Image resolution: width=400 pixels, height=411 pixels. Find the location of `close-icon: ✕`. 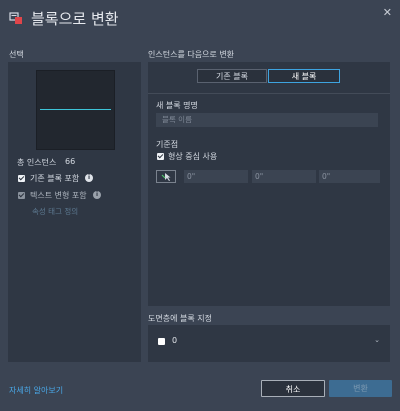

close-icon: ✕ is located at coordinates (387, 12).